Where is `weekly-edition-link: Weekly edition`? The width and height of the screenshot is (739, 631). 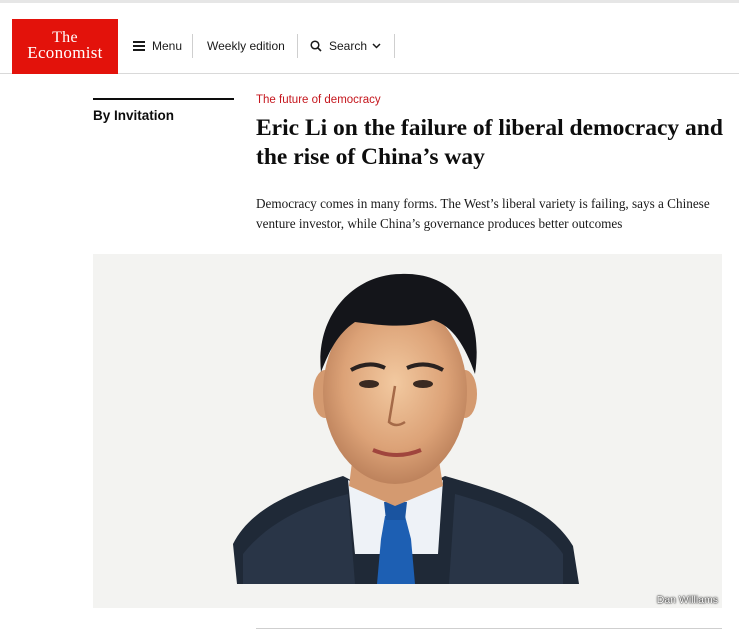 weekly-edition-link: Weekly edition is located at coordinates (246, 46).